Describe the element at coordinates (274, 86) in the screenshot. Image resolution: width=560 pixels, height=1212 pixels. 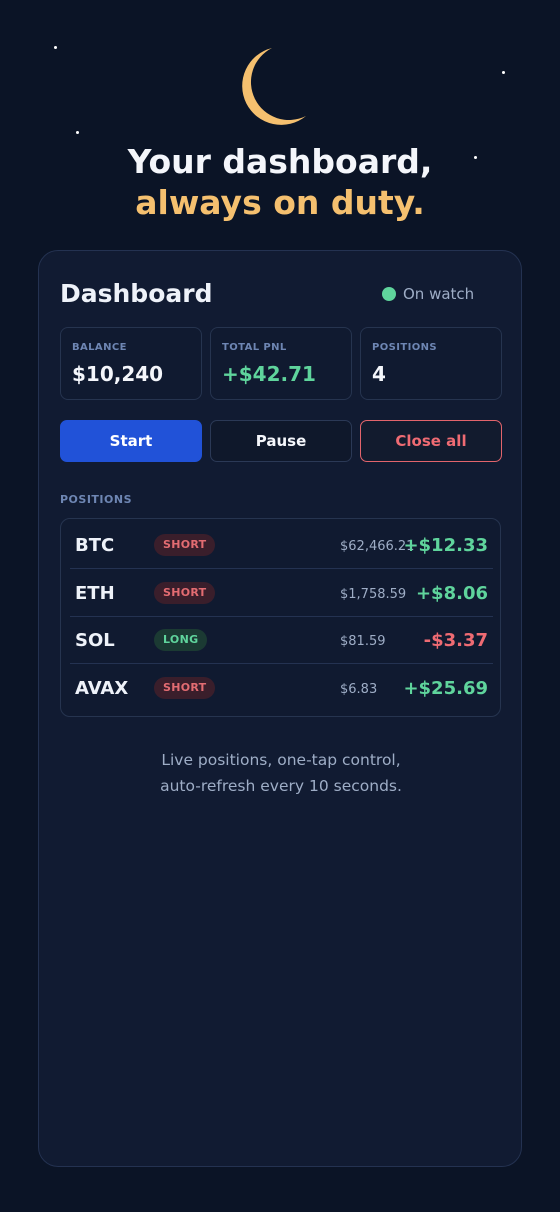
I see `crescent-moon-icon` at that location.